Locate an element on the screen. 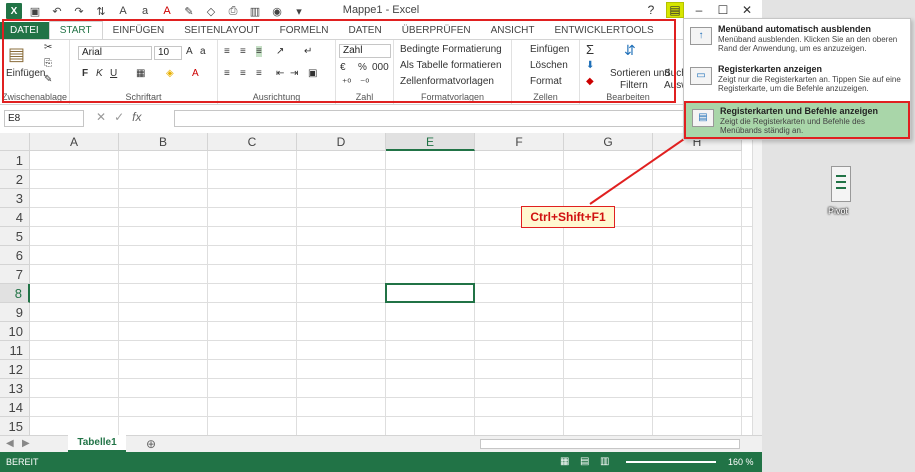  decimal-decrease-icon: ⁻⁰ is located at coordinates (364, 83).